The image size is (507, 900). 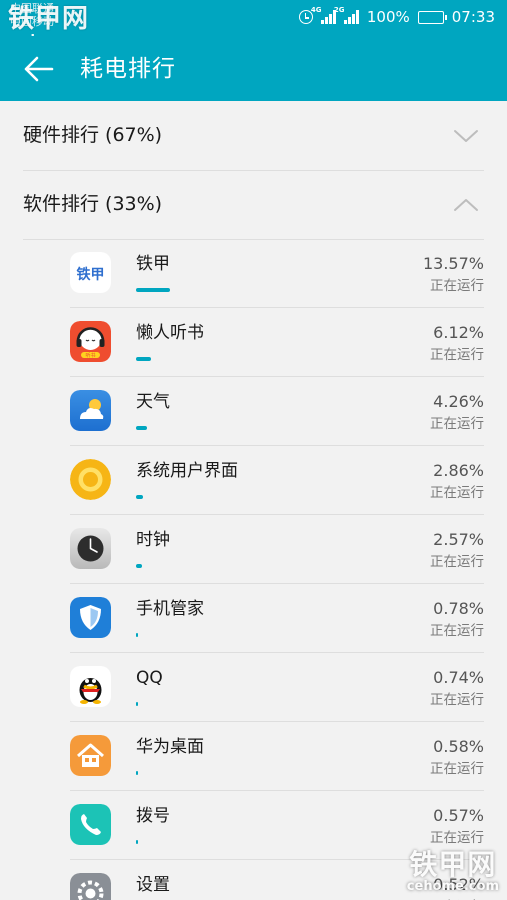 I want to click on app-row-clock: 时钟 2.57% 正在运行, so click(x=253, y=549).